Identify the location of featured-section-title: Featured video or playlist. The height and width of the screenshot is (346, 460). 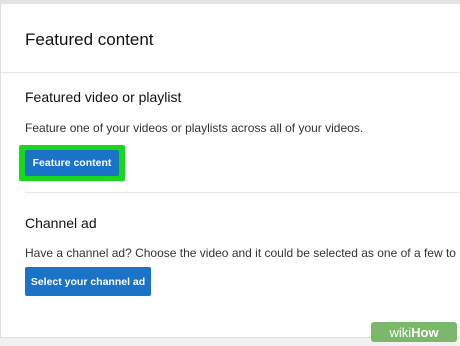
(103, 97).